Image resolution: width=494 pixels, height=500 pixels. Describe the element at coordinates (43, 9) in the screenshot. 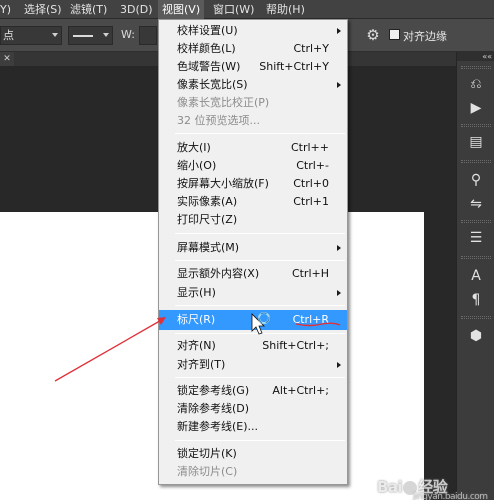

I see `menu-select: 选择(S)` at that location.